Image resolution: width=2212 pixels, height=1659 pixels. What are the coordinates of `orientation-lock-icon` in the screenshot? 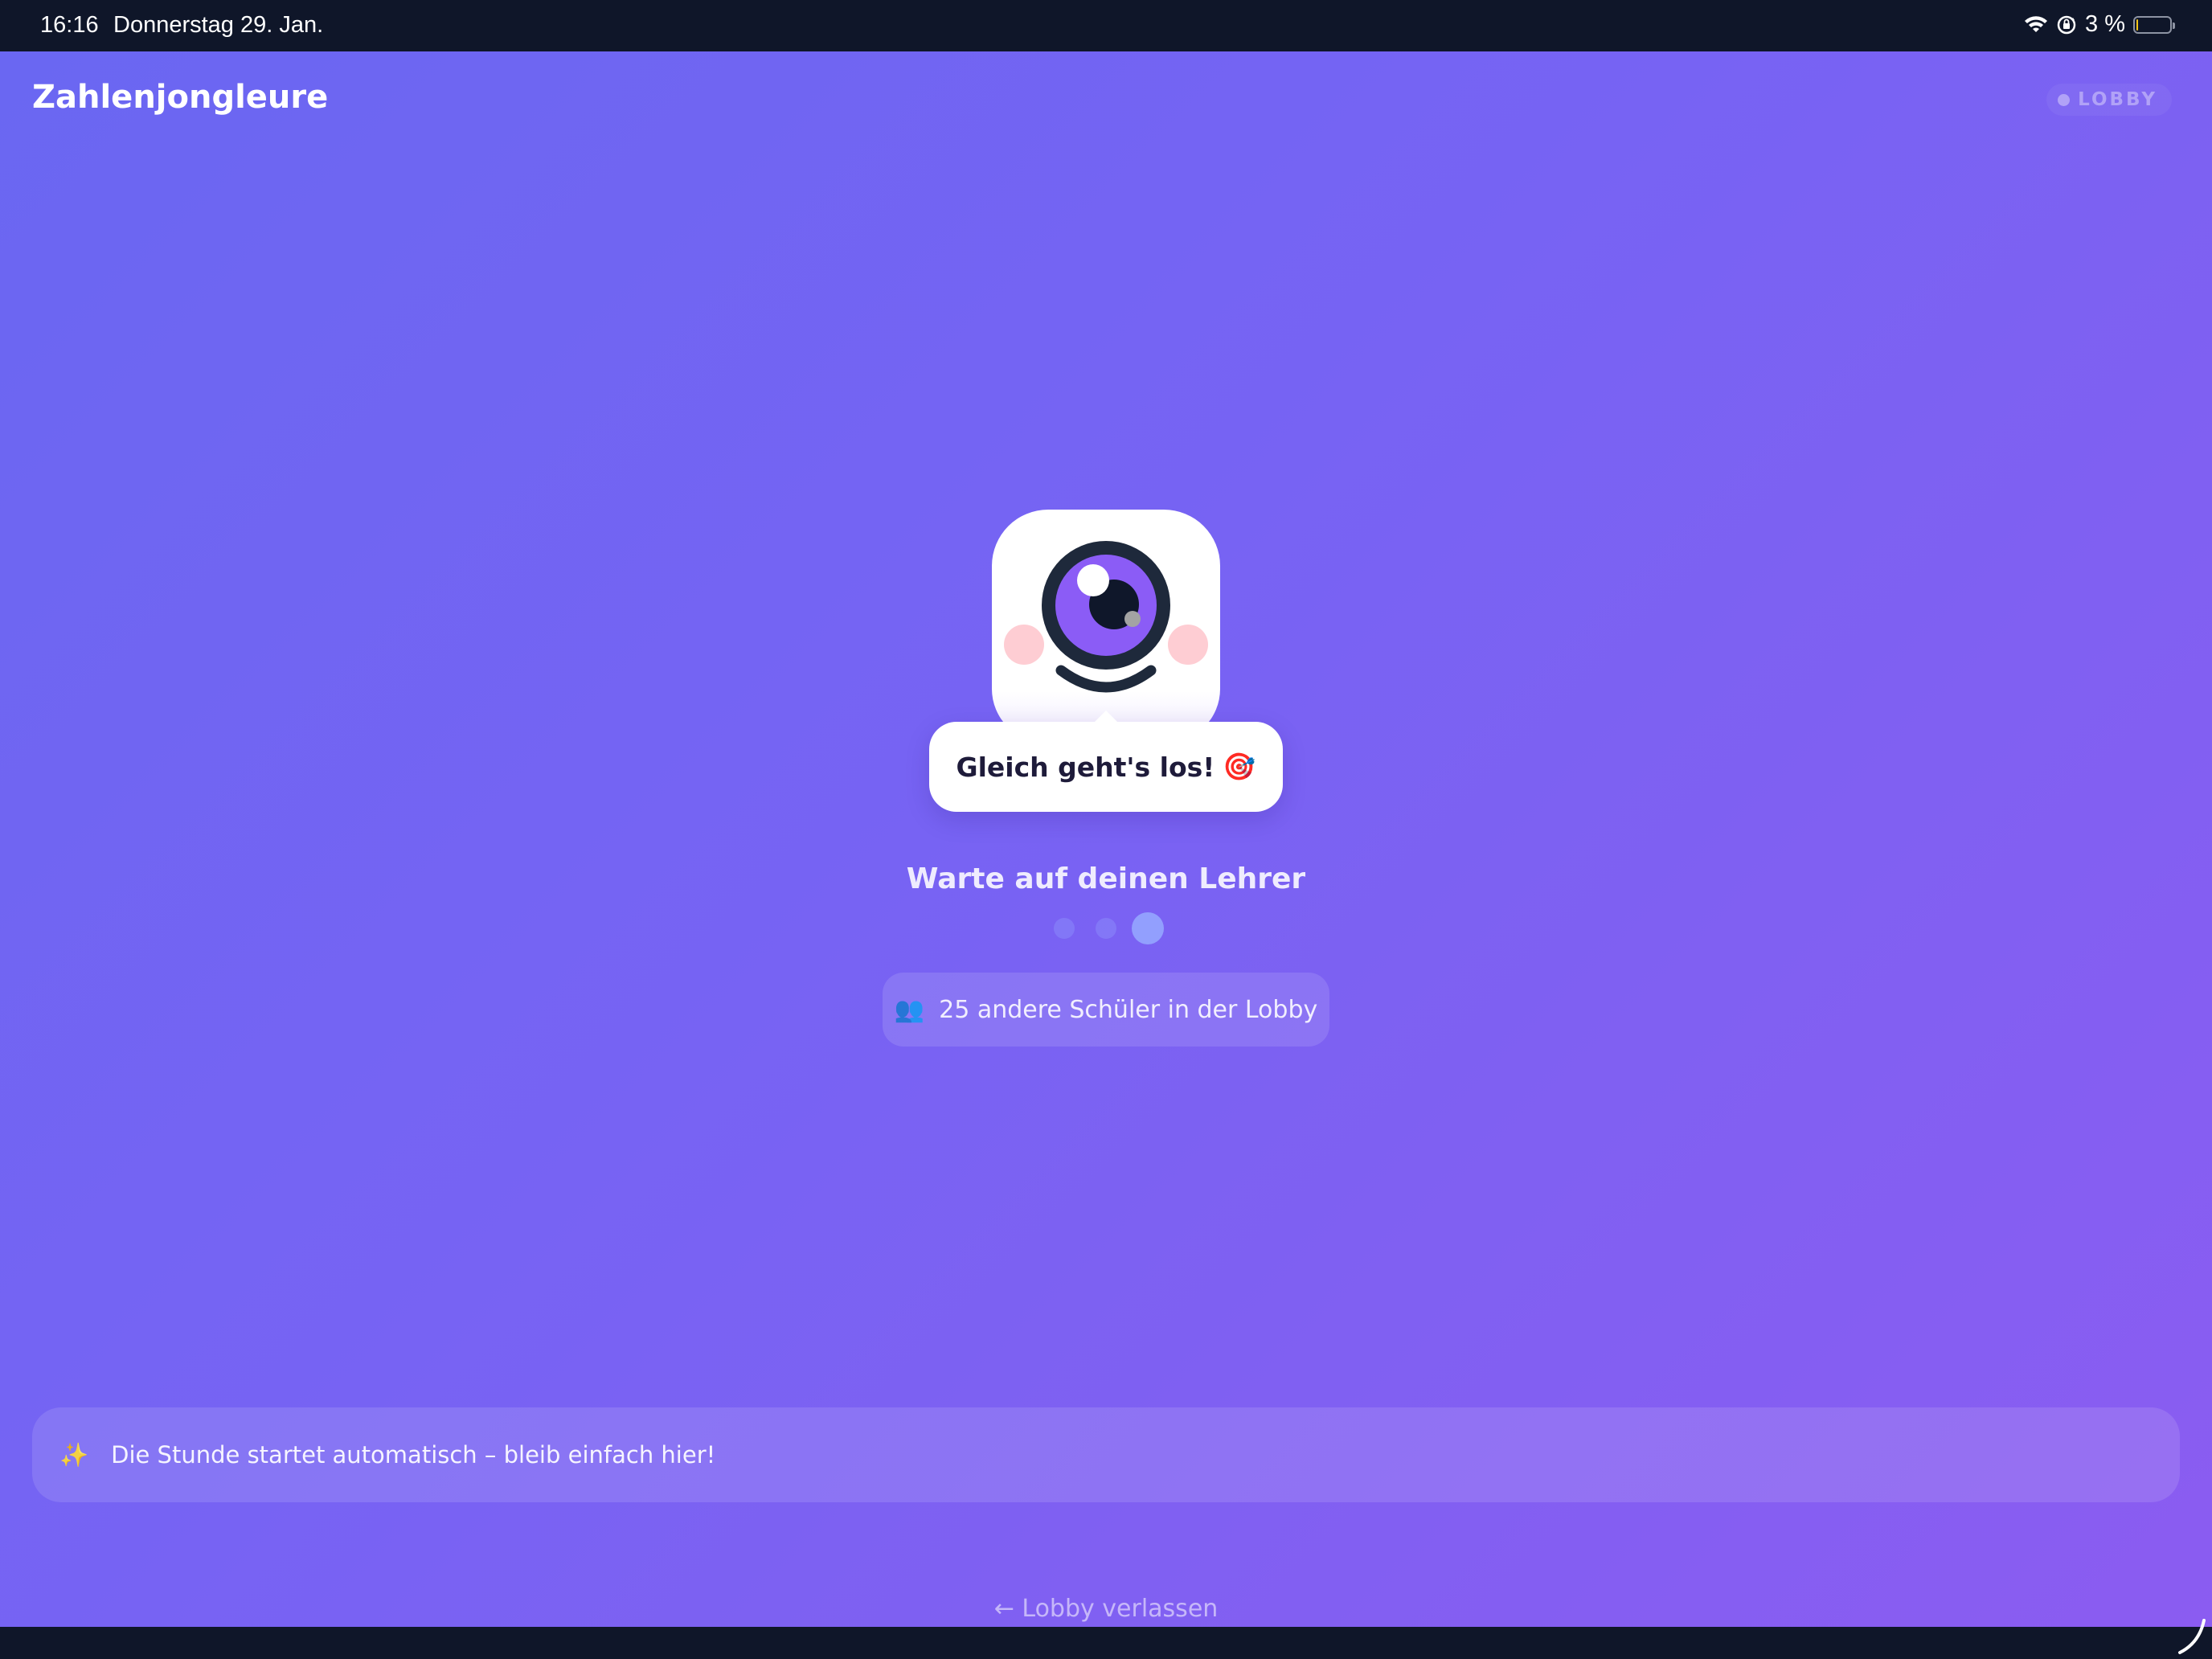 It's located at (2066, 24).